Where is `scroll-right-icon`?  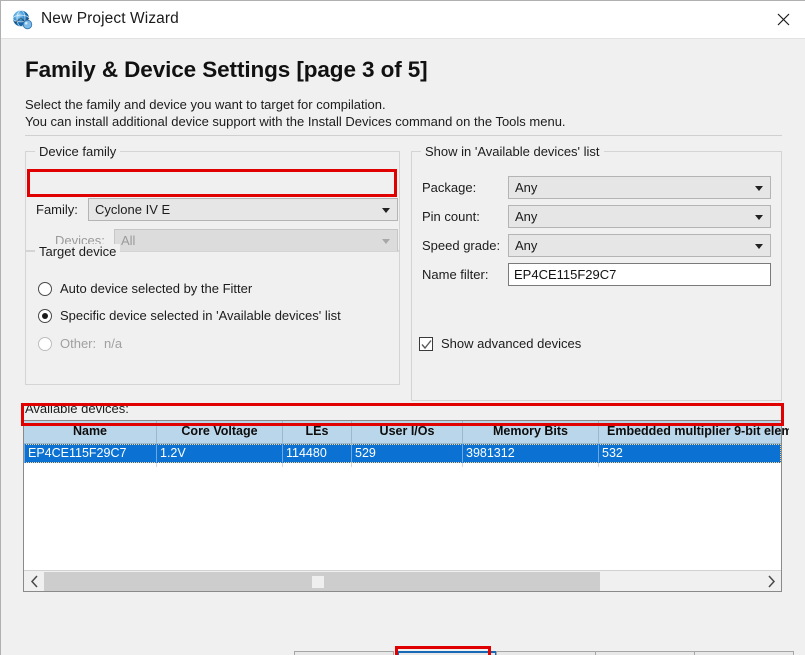 scroll-right-icon is located at coordinates (771, 581).